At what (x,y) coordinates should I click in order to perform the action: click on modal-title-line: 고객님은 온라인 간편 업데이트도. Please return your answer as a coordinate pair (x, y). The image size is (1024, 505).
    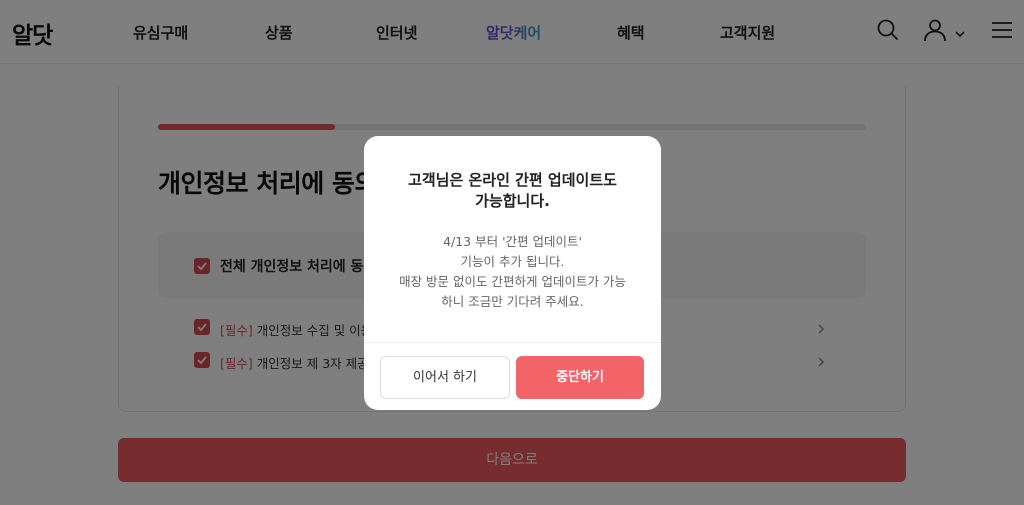
    Looking at the image, I should click on (512, 180).